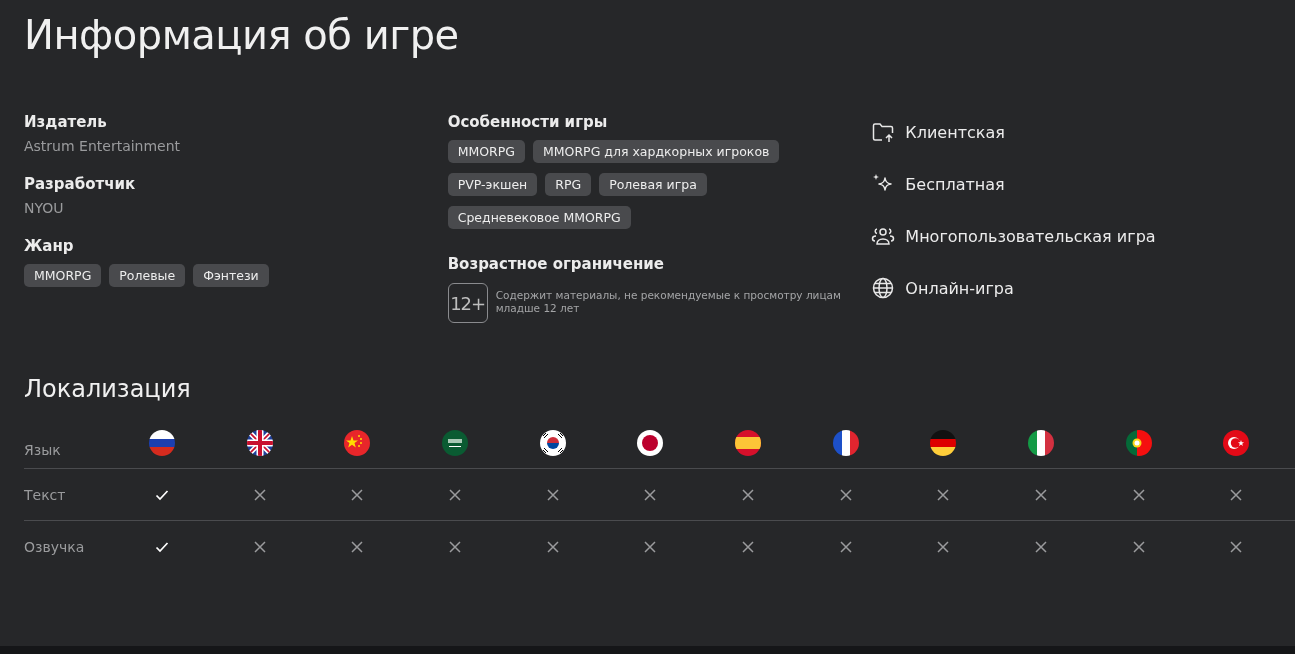  What do you see at coordinates (656, 151) in the screenshot?
I see `feature-tag: MMORPG для хардкорных игроков` at bounding box center [656, 151].